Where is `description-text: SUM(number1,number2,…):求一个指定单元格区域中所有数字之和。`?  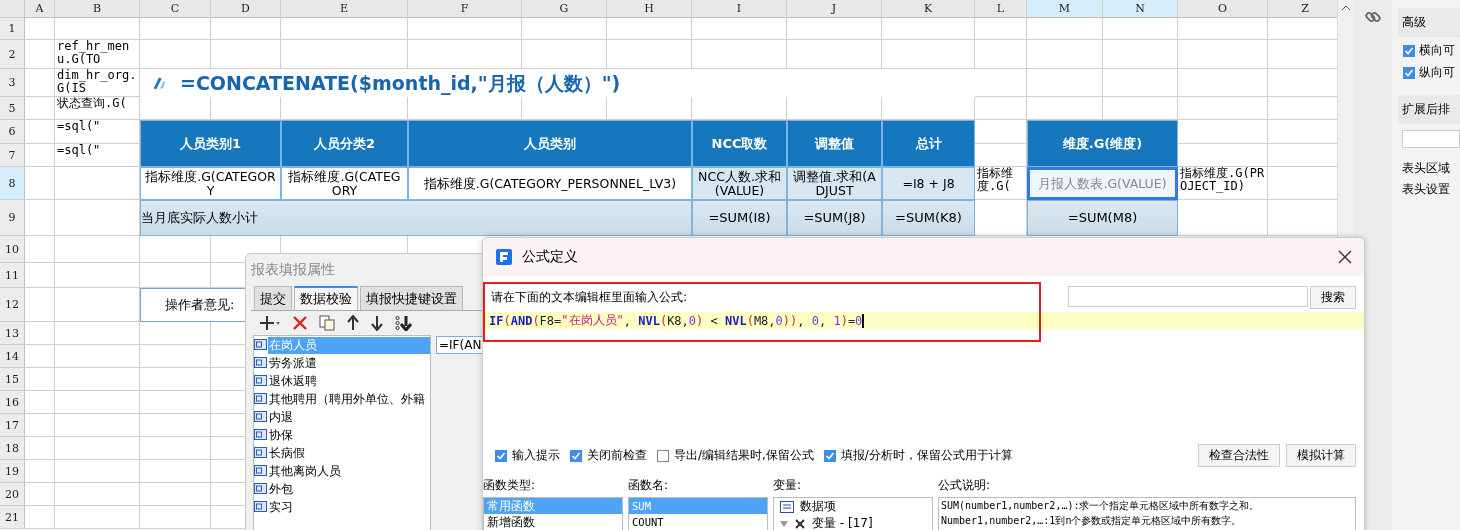 description-text: SUM(number1,number2,…):求一个指定单元格区域中所有数字之和。 is located at coordinates (1100, 506).